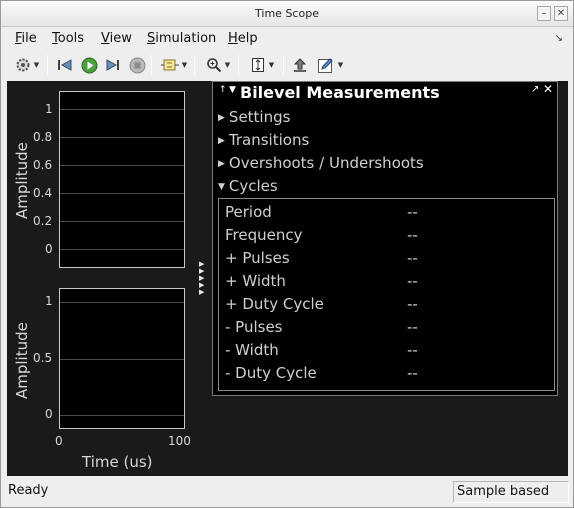 Image resolution: width=574 pixels, height=508 pixels. Describe the element at coordinates (255, 281) in the screenshot. I see `measurement-label: + Width` at that location.